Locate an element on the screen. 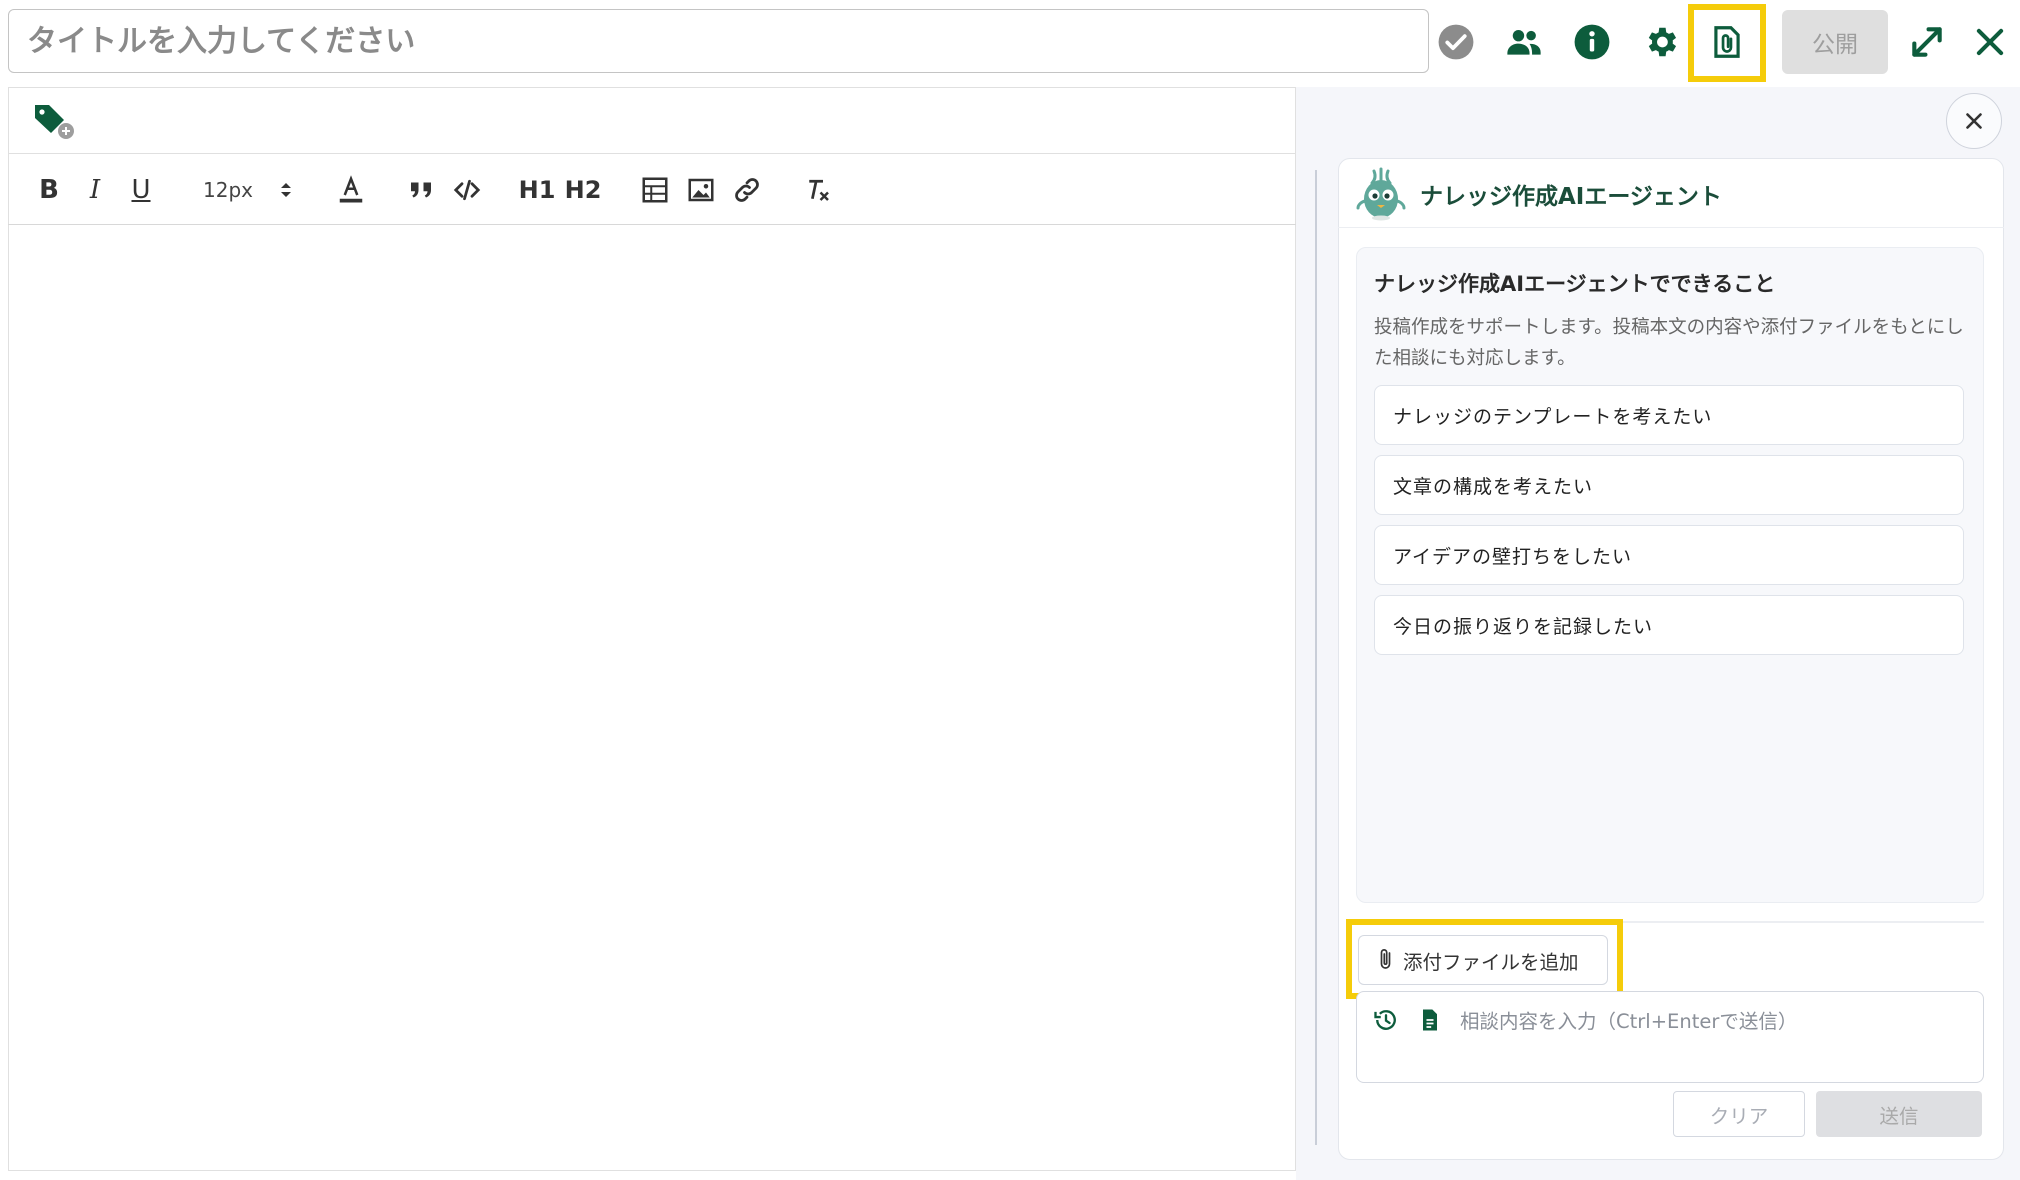 Image resolution: width=2020 pixels, height=1180 pixels. table-icon is located at coordinates (655, 190).